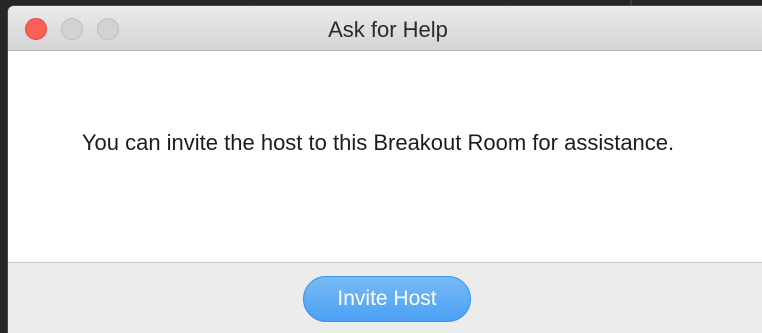 This screenshot has height=333, width=762. I want to click on title-bar: Ask for Help, so click(385, 28).